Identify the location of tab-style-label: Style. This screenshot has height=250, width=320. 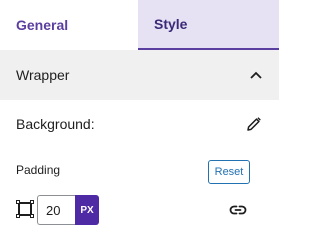
(171, 24).